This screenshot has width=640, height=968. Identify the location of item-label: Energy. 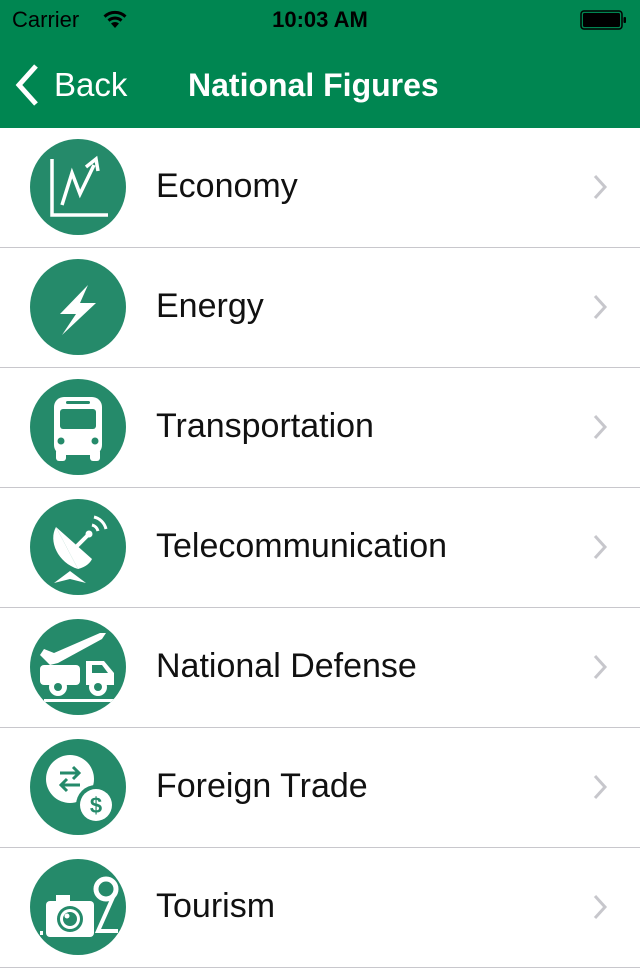
(210, 306).